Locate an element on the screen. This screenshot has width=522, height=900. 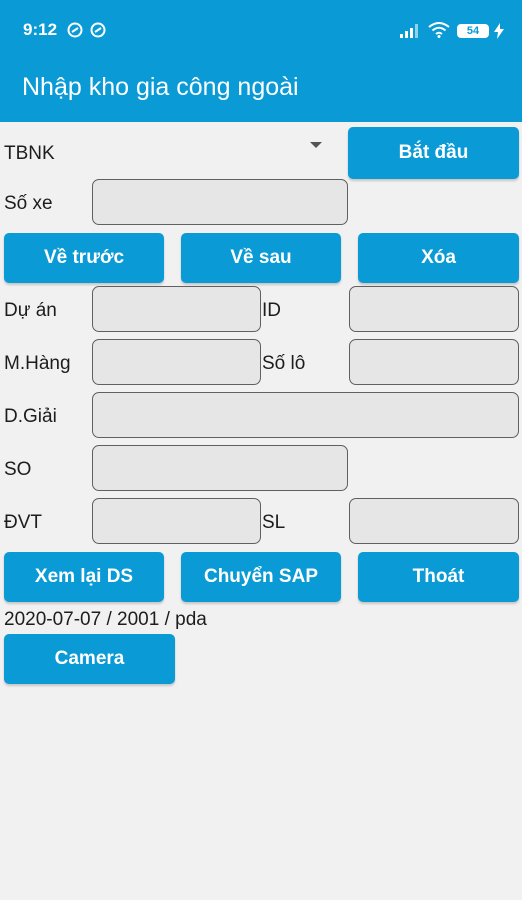
item-code-label: M.Hàng is located at coordinates (37, 363).